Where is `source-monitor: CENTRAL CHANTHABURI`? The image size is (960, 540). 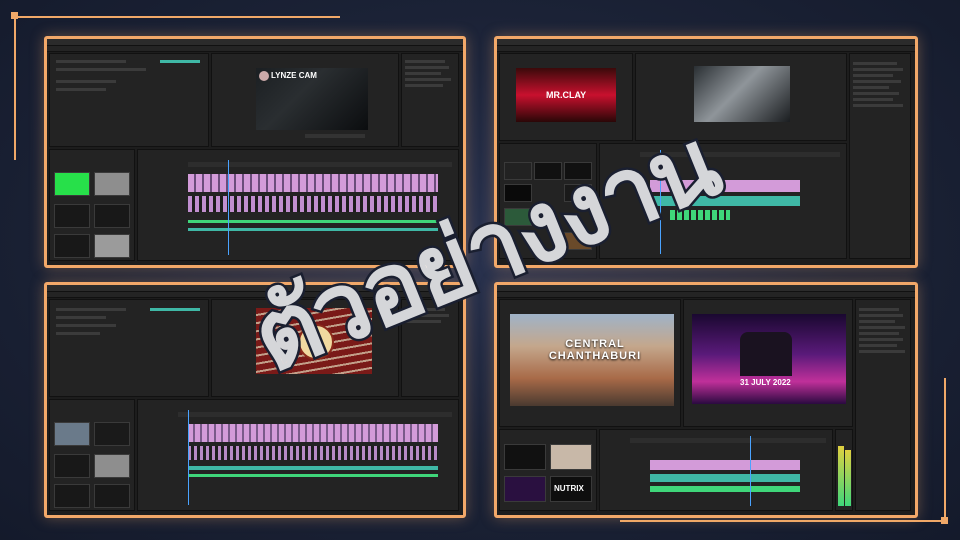
source-monitor: CENTRAL CHANTHABURI is located at coordinates (590, 363).